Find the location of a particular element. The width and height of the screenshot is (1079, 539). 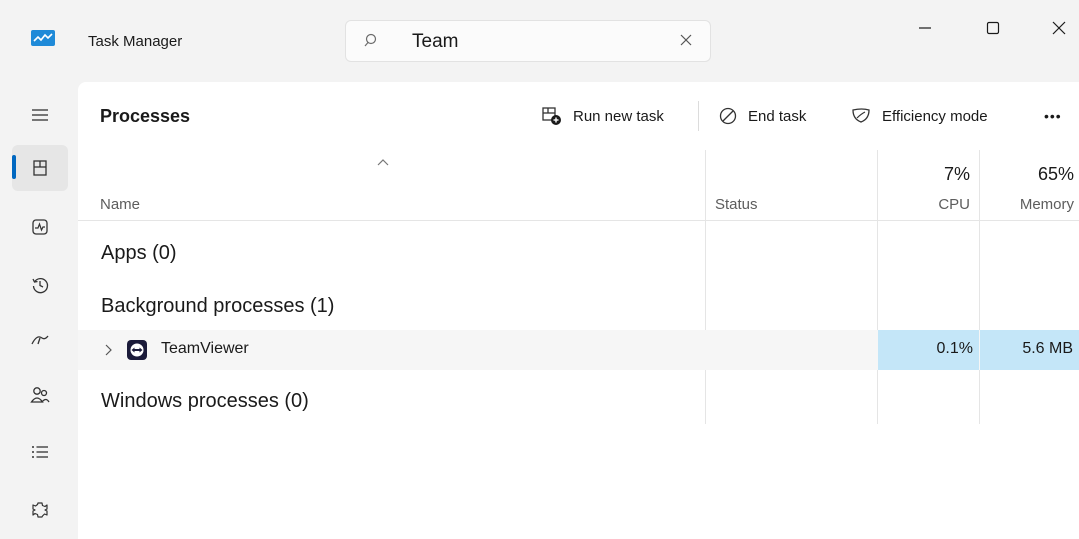

process-name: TeamViewer is located at coordinates (205, 348).